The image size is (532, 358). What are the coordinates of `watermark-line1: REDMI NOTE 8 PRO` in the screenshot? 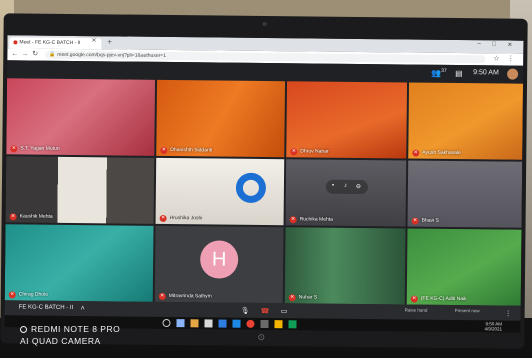 It's located at (76, 329).